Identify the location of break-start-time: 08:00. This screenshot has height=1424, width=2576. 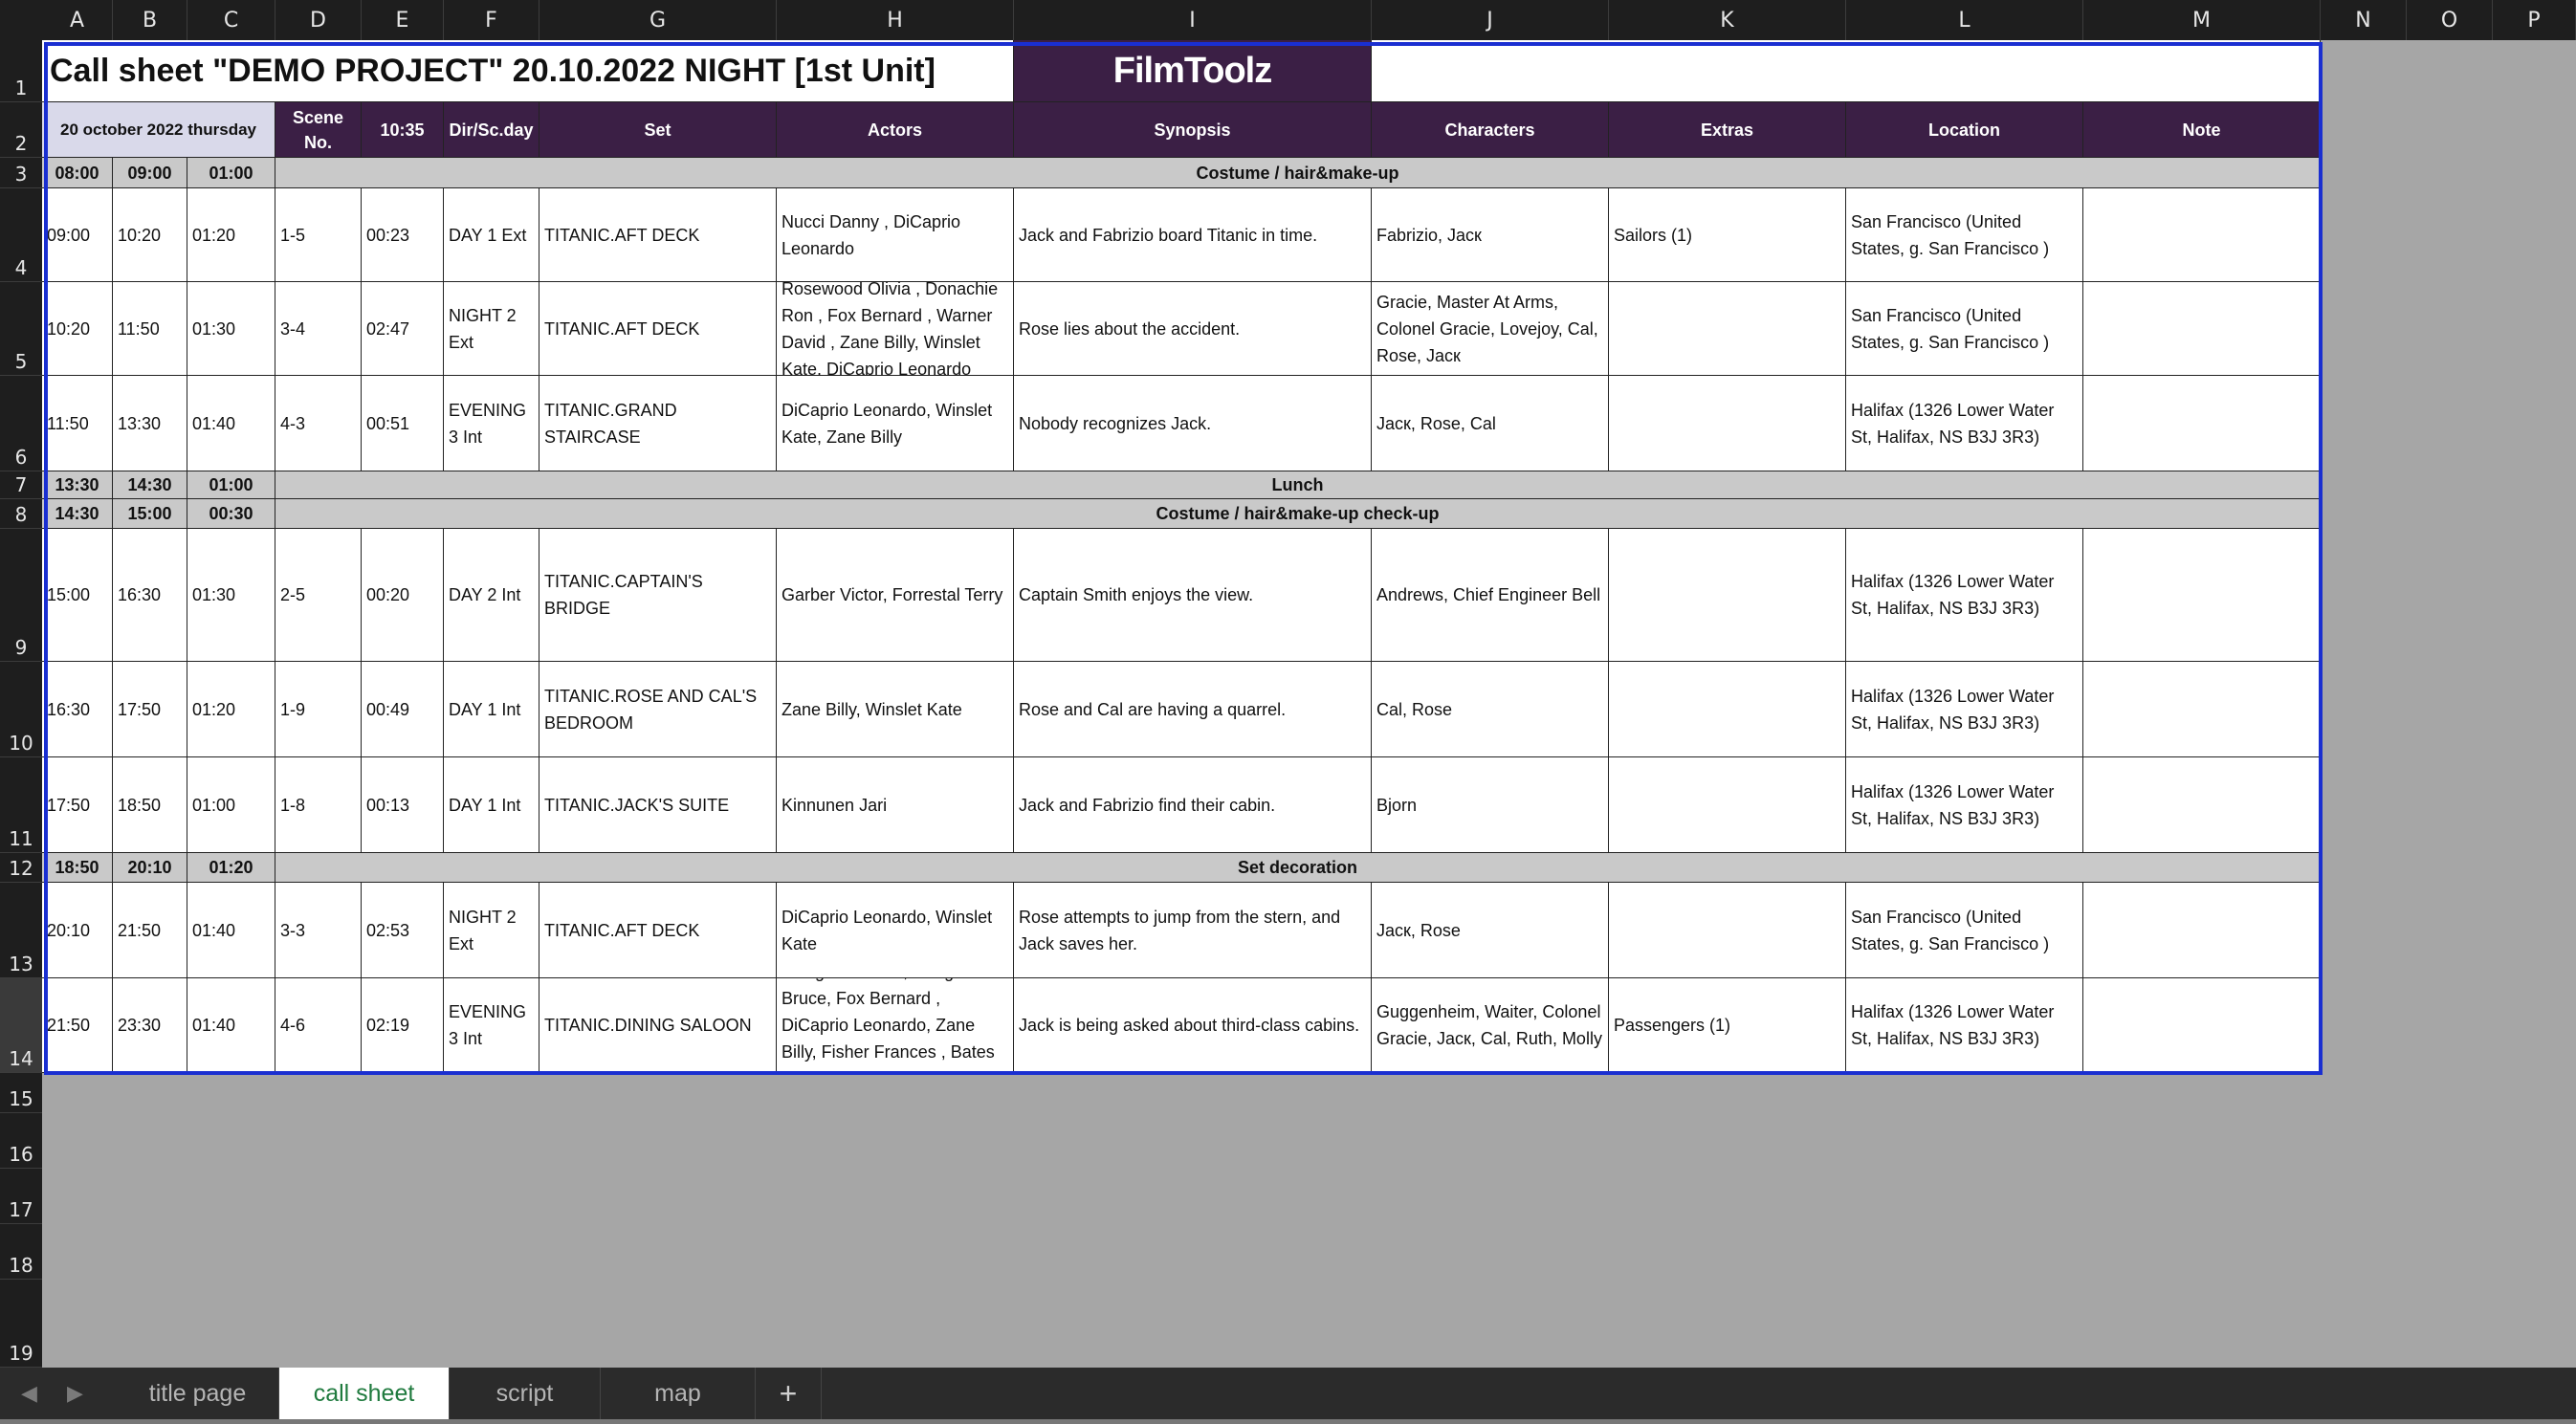
(77, 173).